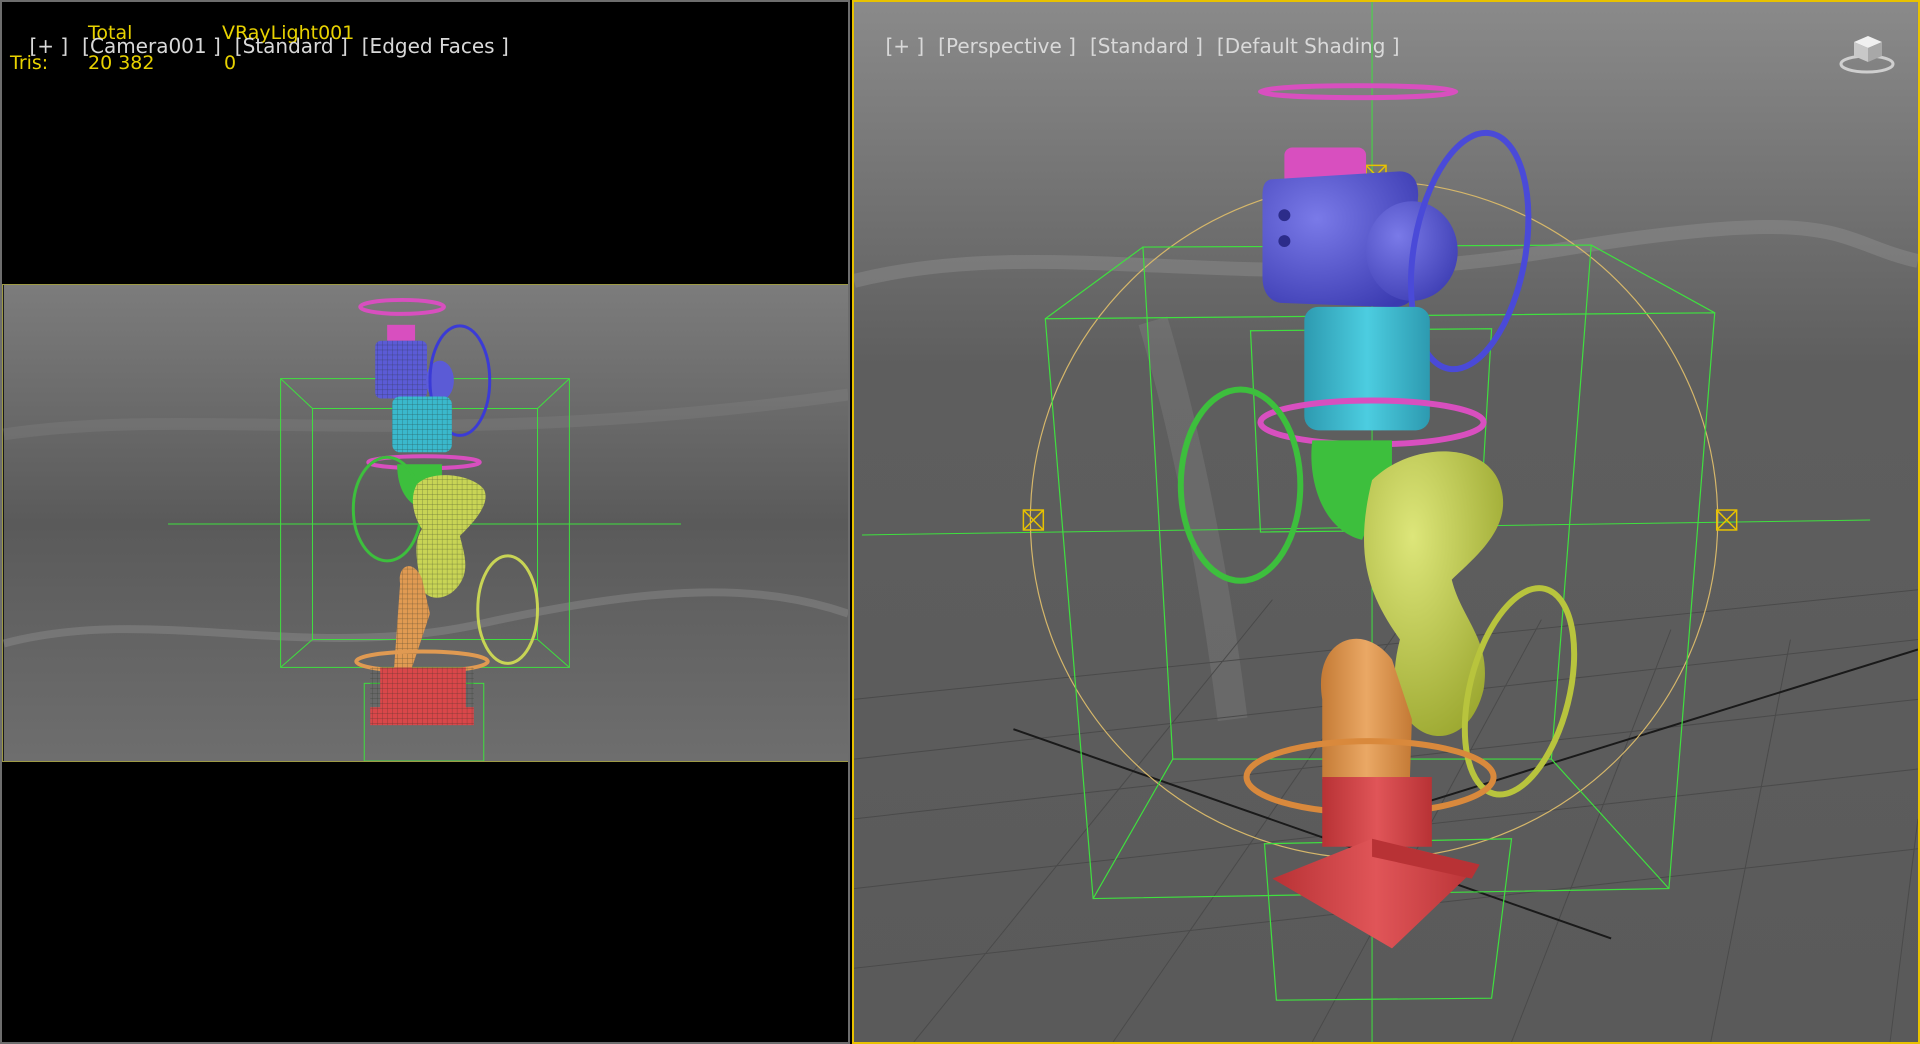  What do you see at coordinates (1377, 812) in the screenshot?
I see `base-block` at bounding box center [1377, 812].